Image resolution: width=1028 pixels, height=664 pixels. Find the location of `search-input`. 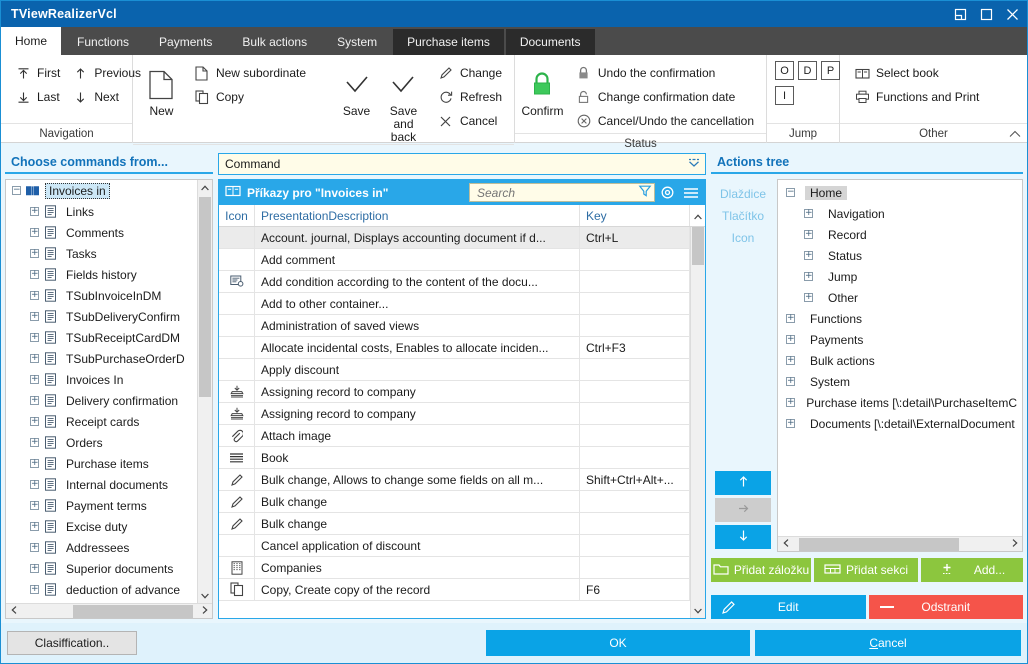

search-input is located at coordinates (556, 192).